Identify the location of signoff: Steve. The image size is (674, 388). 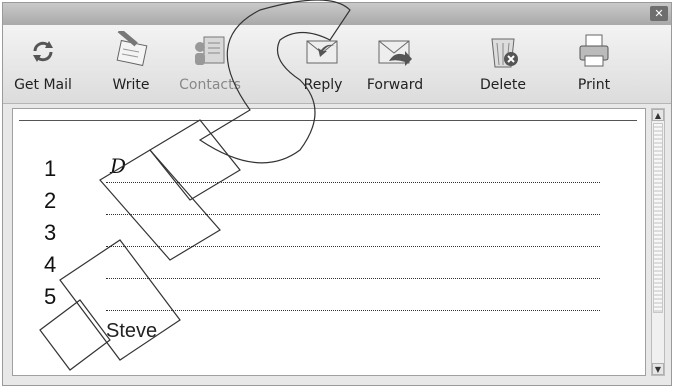
(132, 331).